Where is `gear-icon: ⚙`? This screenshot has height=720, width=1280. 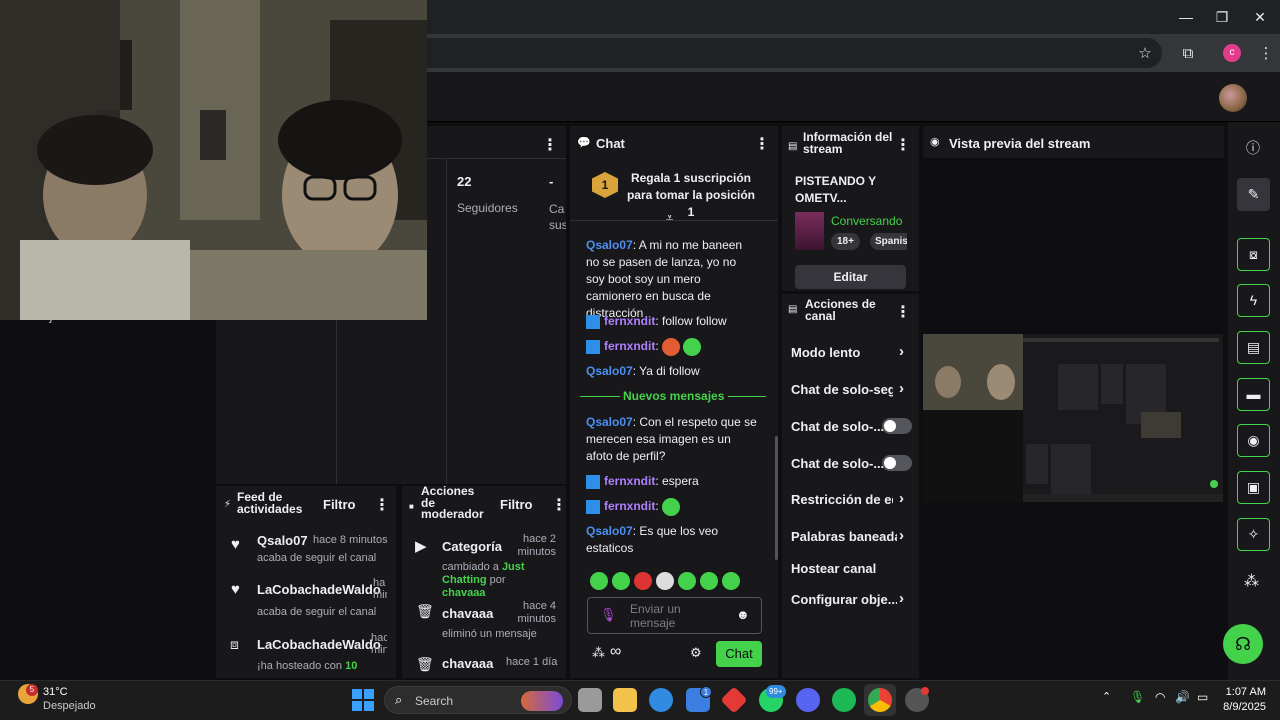 gear-icon: ⚙ is located at coordinates (696, 653).